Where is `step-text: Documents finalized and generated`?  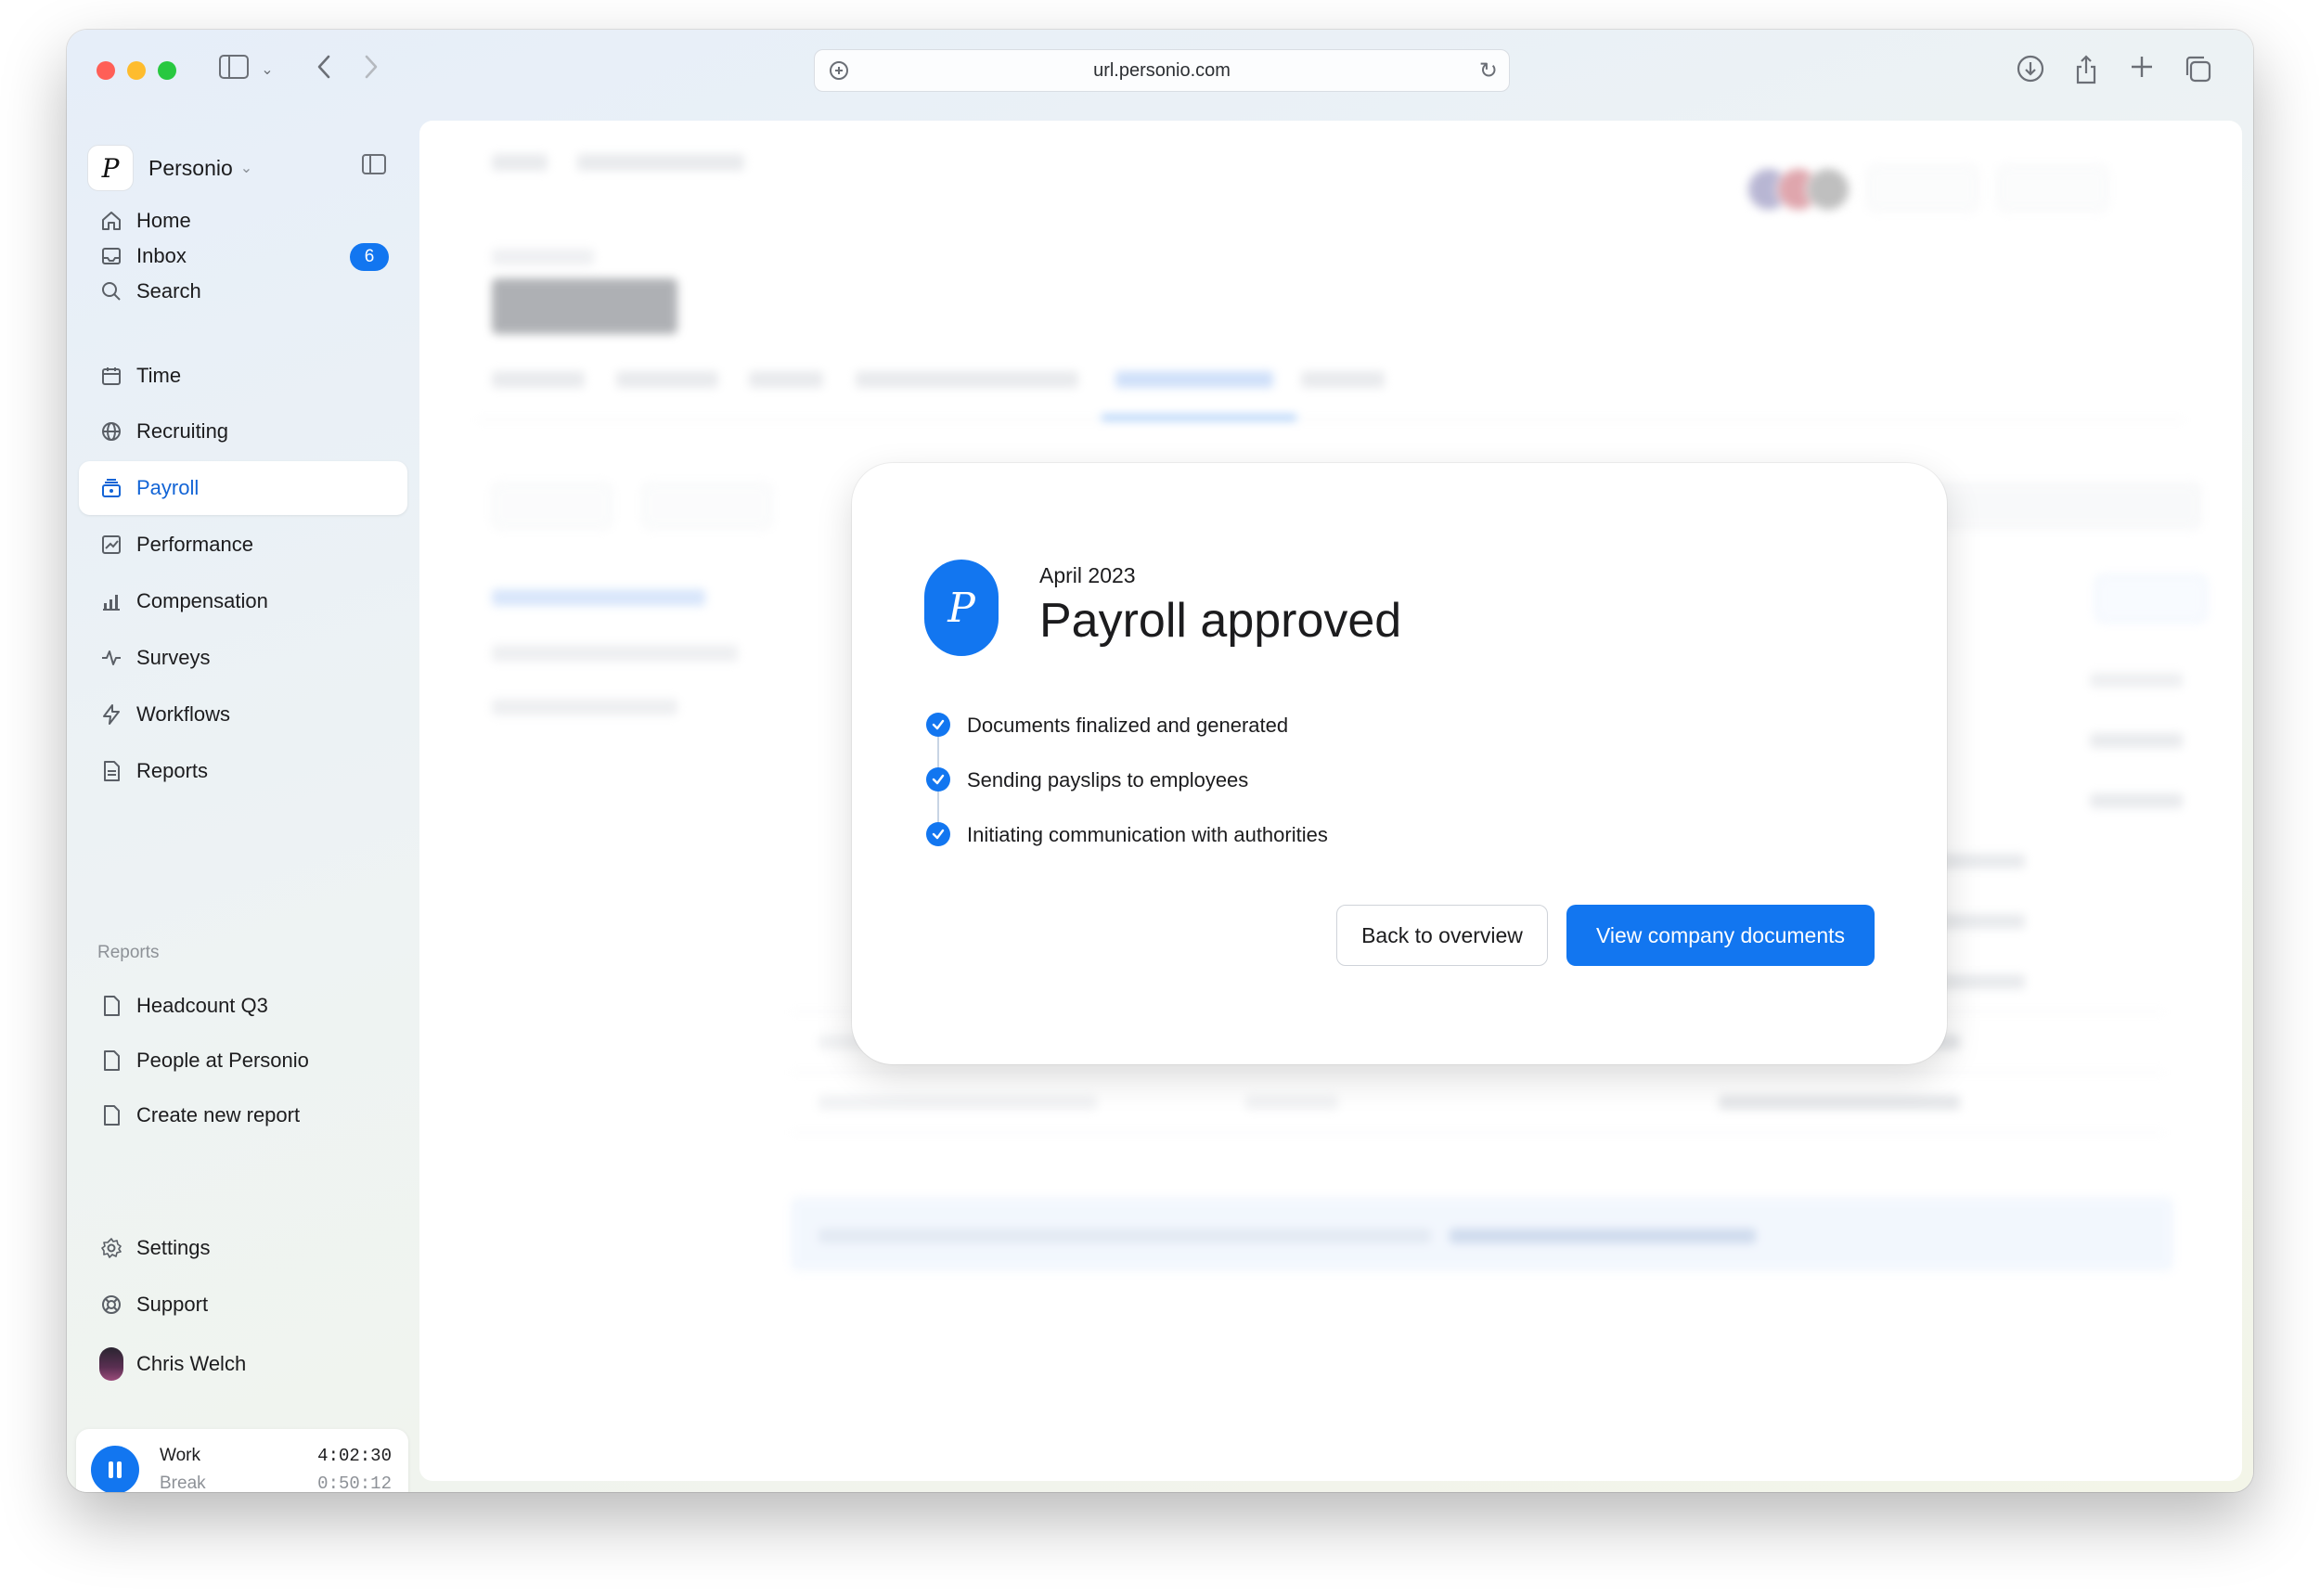
step-text: Documents finalized and generated is located at coordinates (1128, 725).